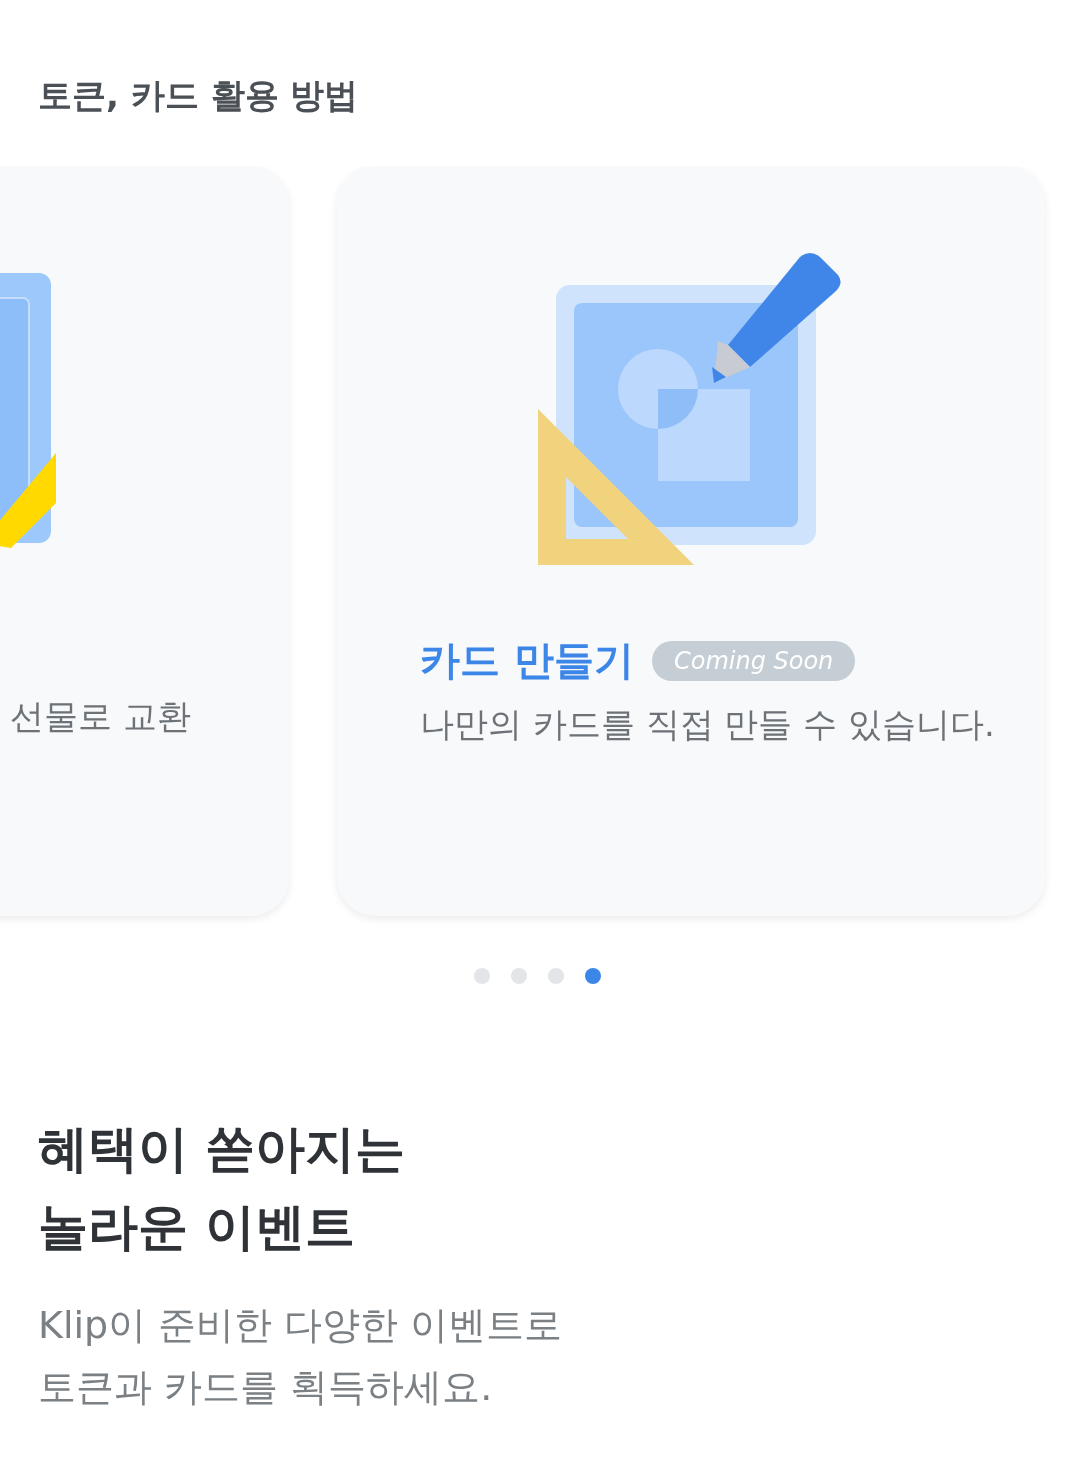 The image size is (1069, 1467). Describe the element at coordinates (198, 95) in the screenshot. I see `section-title: 토큰, 카드 활용 방법` at that location.